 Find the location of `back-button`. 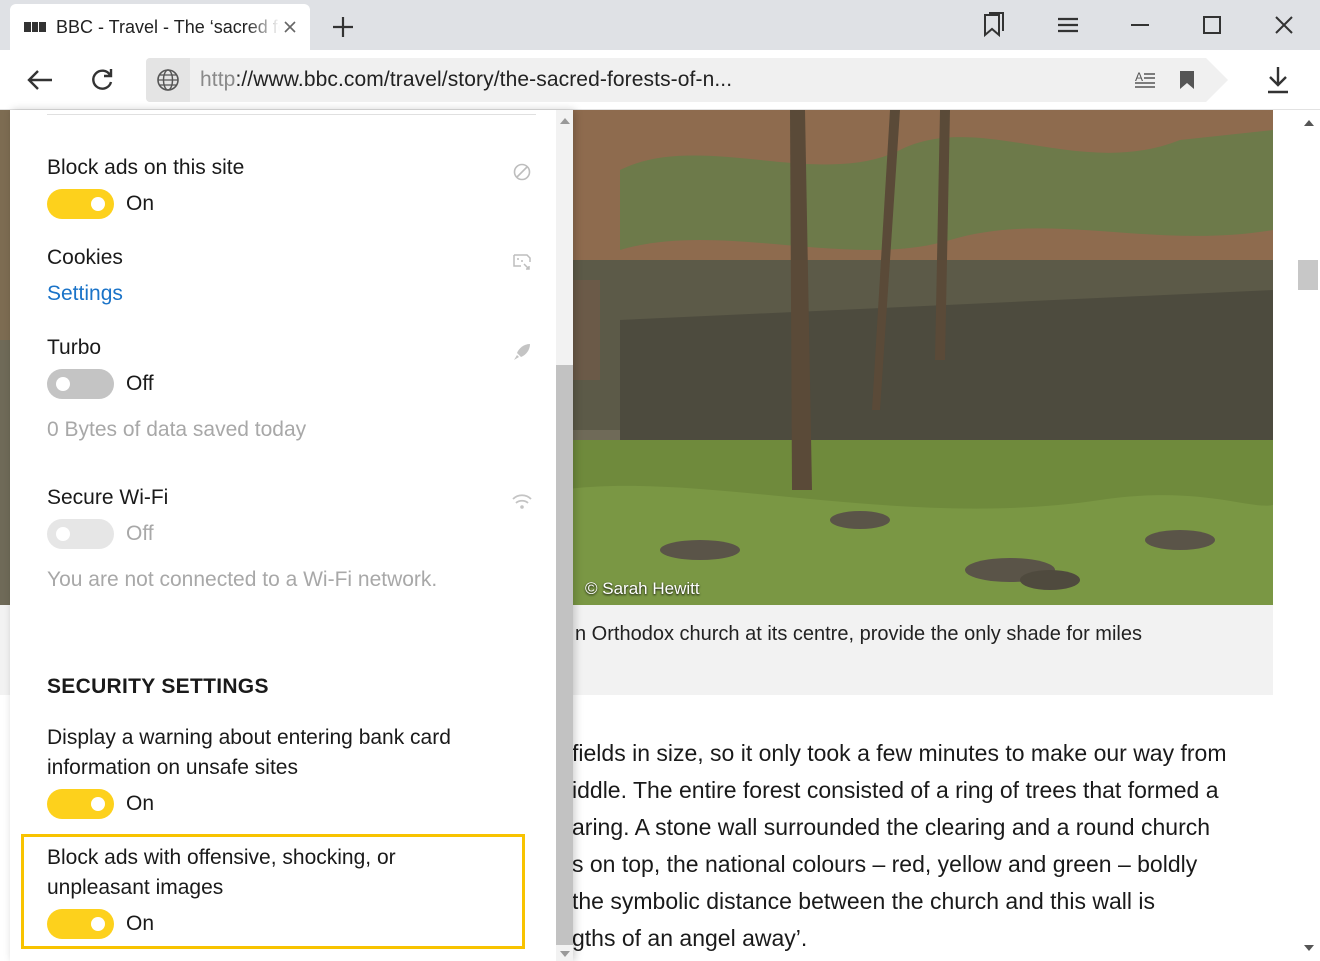

back-button is located at coordinates (40, 80).